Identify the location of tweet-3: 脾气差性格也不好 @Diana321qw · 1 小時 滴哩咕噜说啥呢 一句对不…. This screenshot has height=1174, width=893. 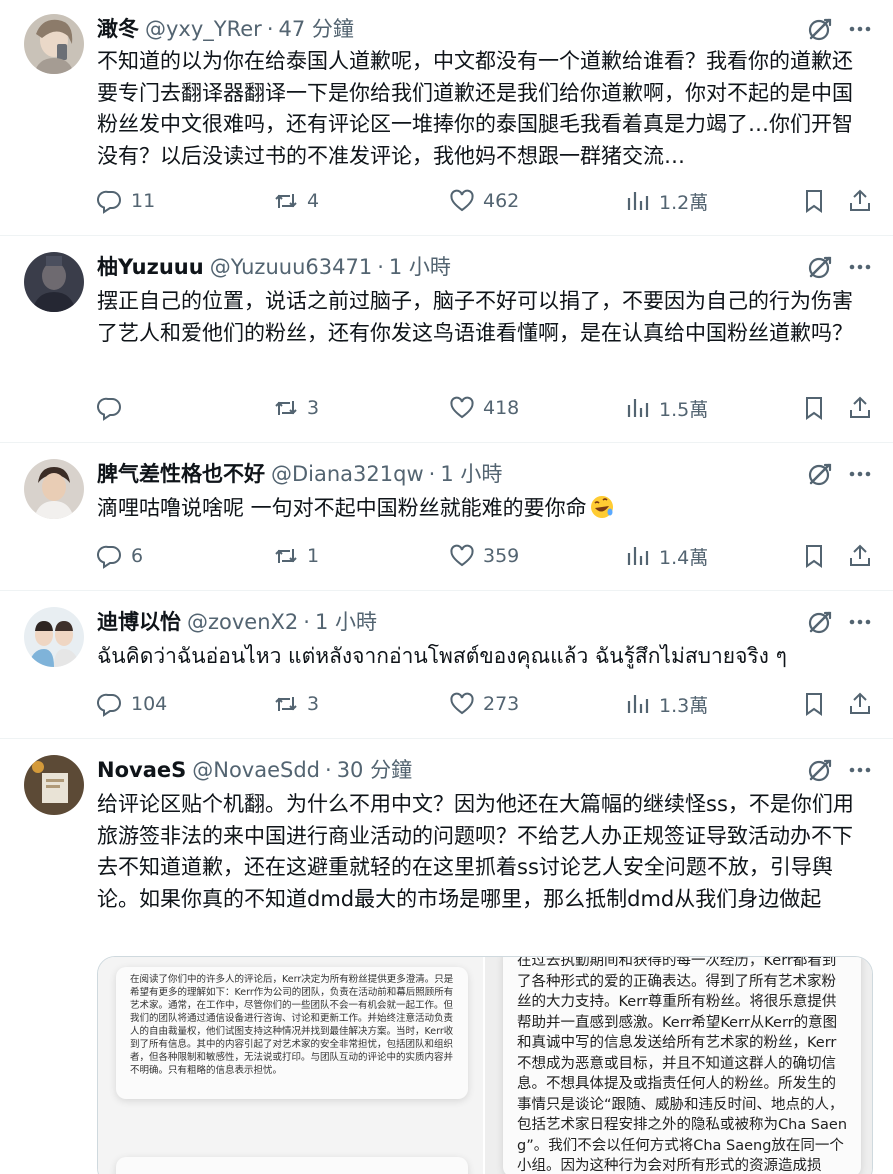
(446, 517).